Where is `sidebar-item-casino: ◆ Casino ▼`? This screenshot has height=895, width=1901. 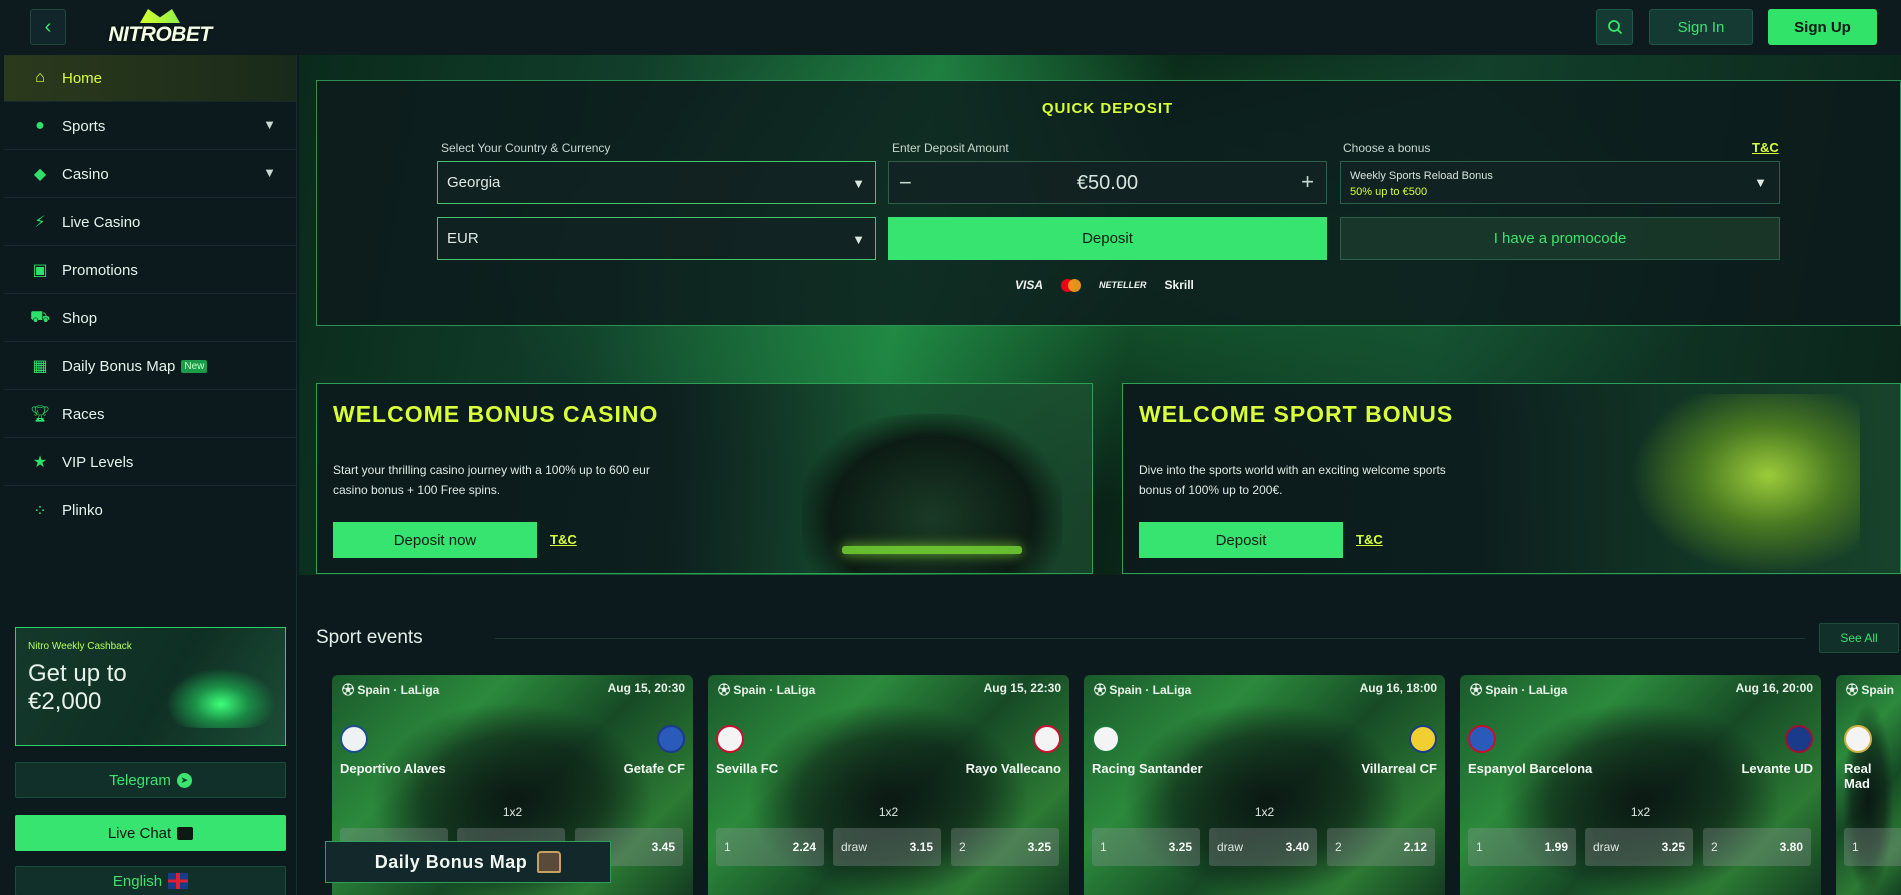
sidebar-item-casino: ◆ Casino ▼ is located at coordinates (150, 174).